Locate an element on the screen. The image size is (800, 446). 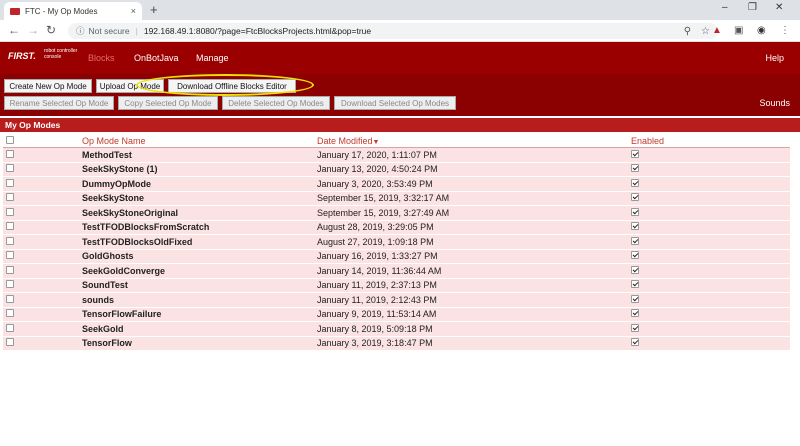
nav-manage: Manage is located at coordinates (212, 58).